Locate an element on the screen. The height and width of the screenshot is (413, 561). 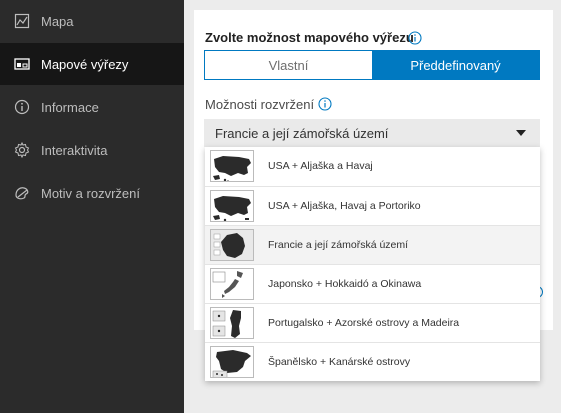
custom-option-button: Vlastní is located at coordinates (288, 65).